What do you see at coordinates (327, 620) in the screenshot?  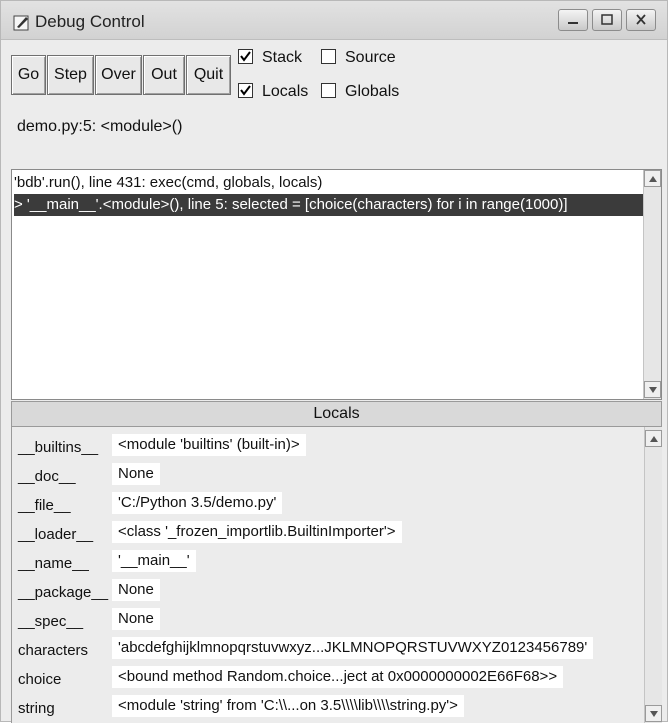 I see `local-row: __spec__ None` at bounding box center [327, 620].